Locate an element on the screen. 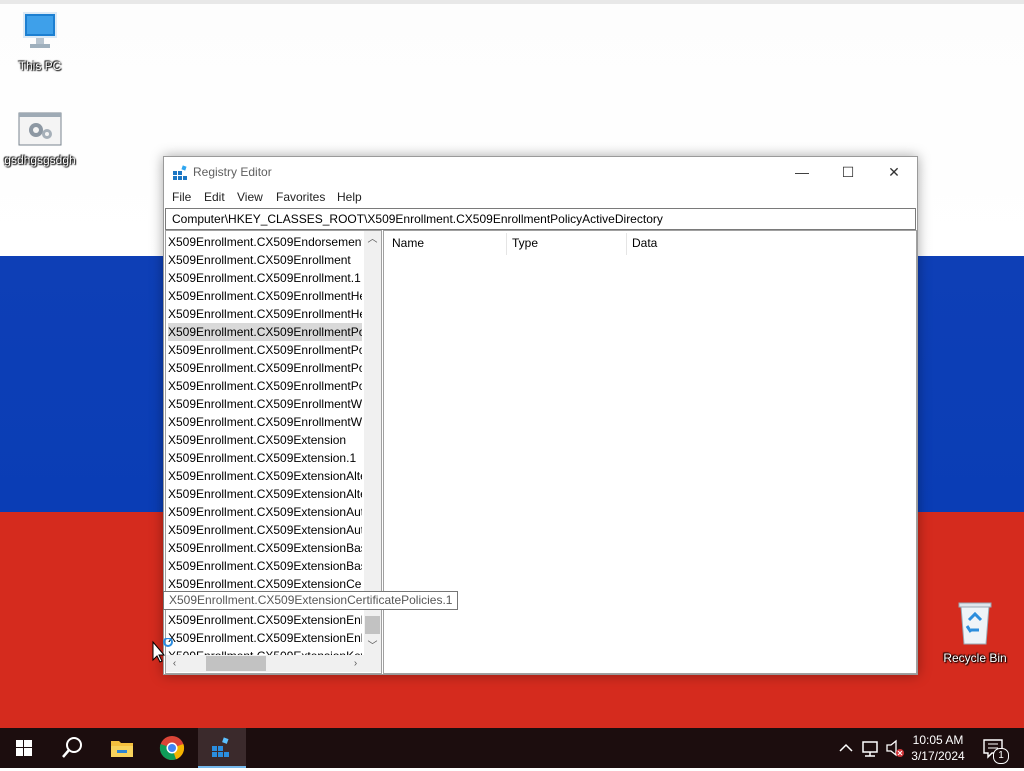 The image size is (1024, 771). recycle-bin-icon is located at coordinates (975, 623).